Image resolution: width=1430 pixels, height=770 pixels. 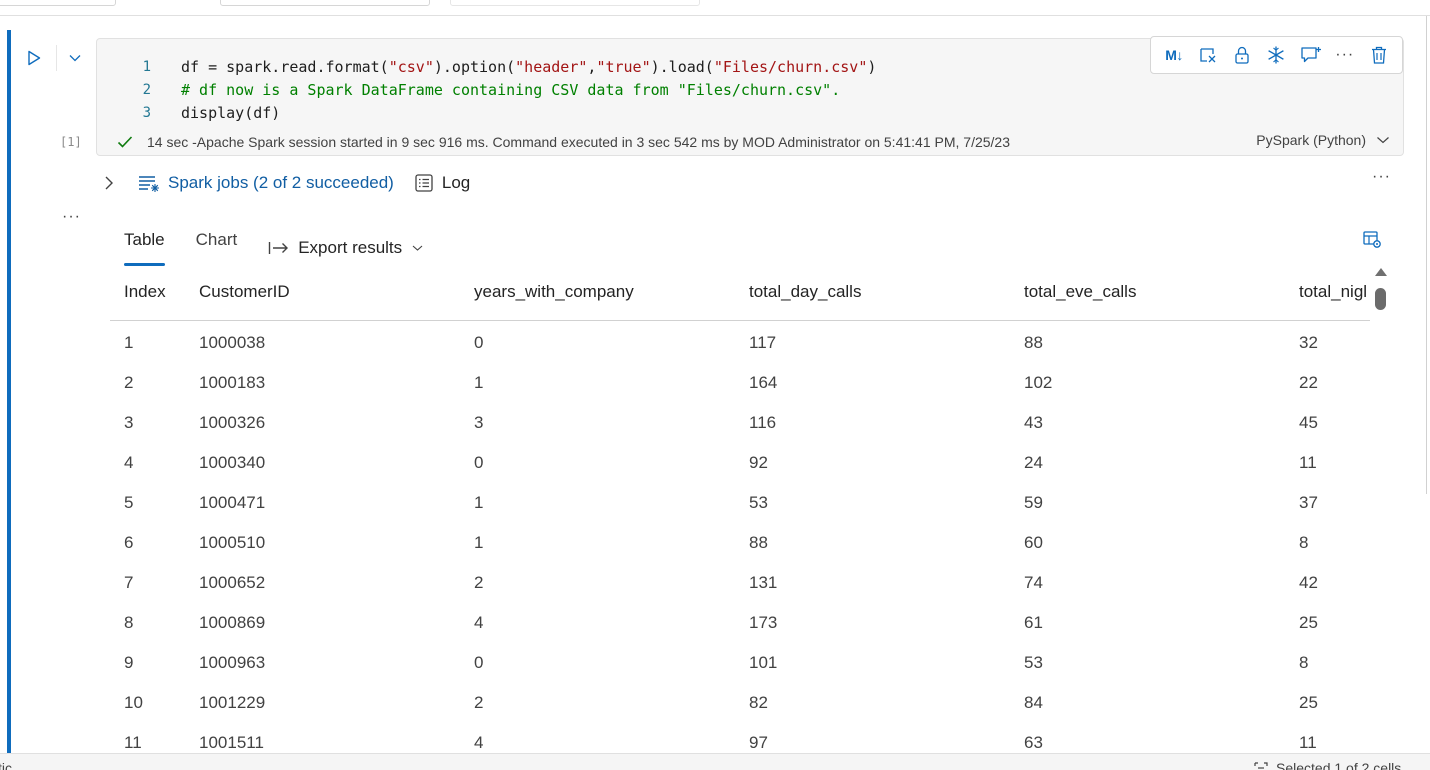 What do you see at coordinates (9, 400) in the screenshot?
I see `active-cell-indicator` at bounding box center [9, 400].